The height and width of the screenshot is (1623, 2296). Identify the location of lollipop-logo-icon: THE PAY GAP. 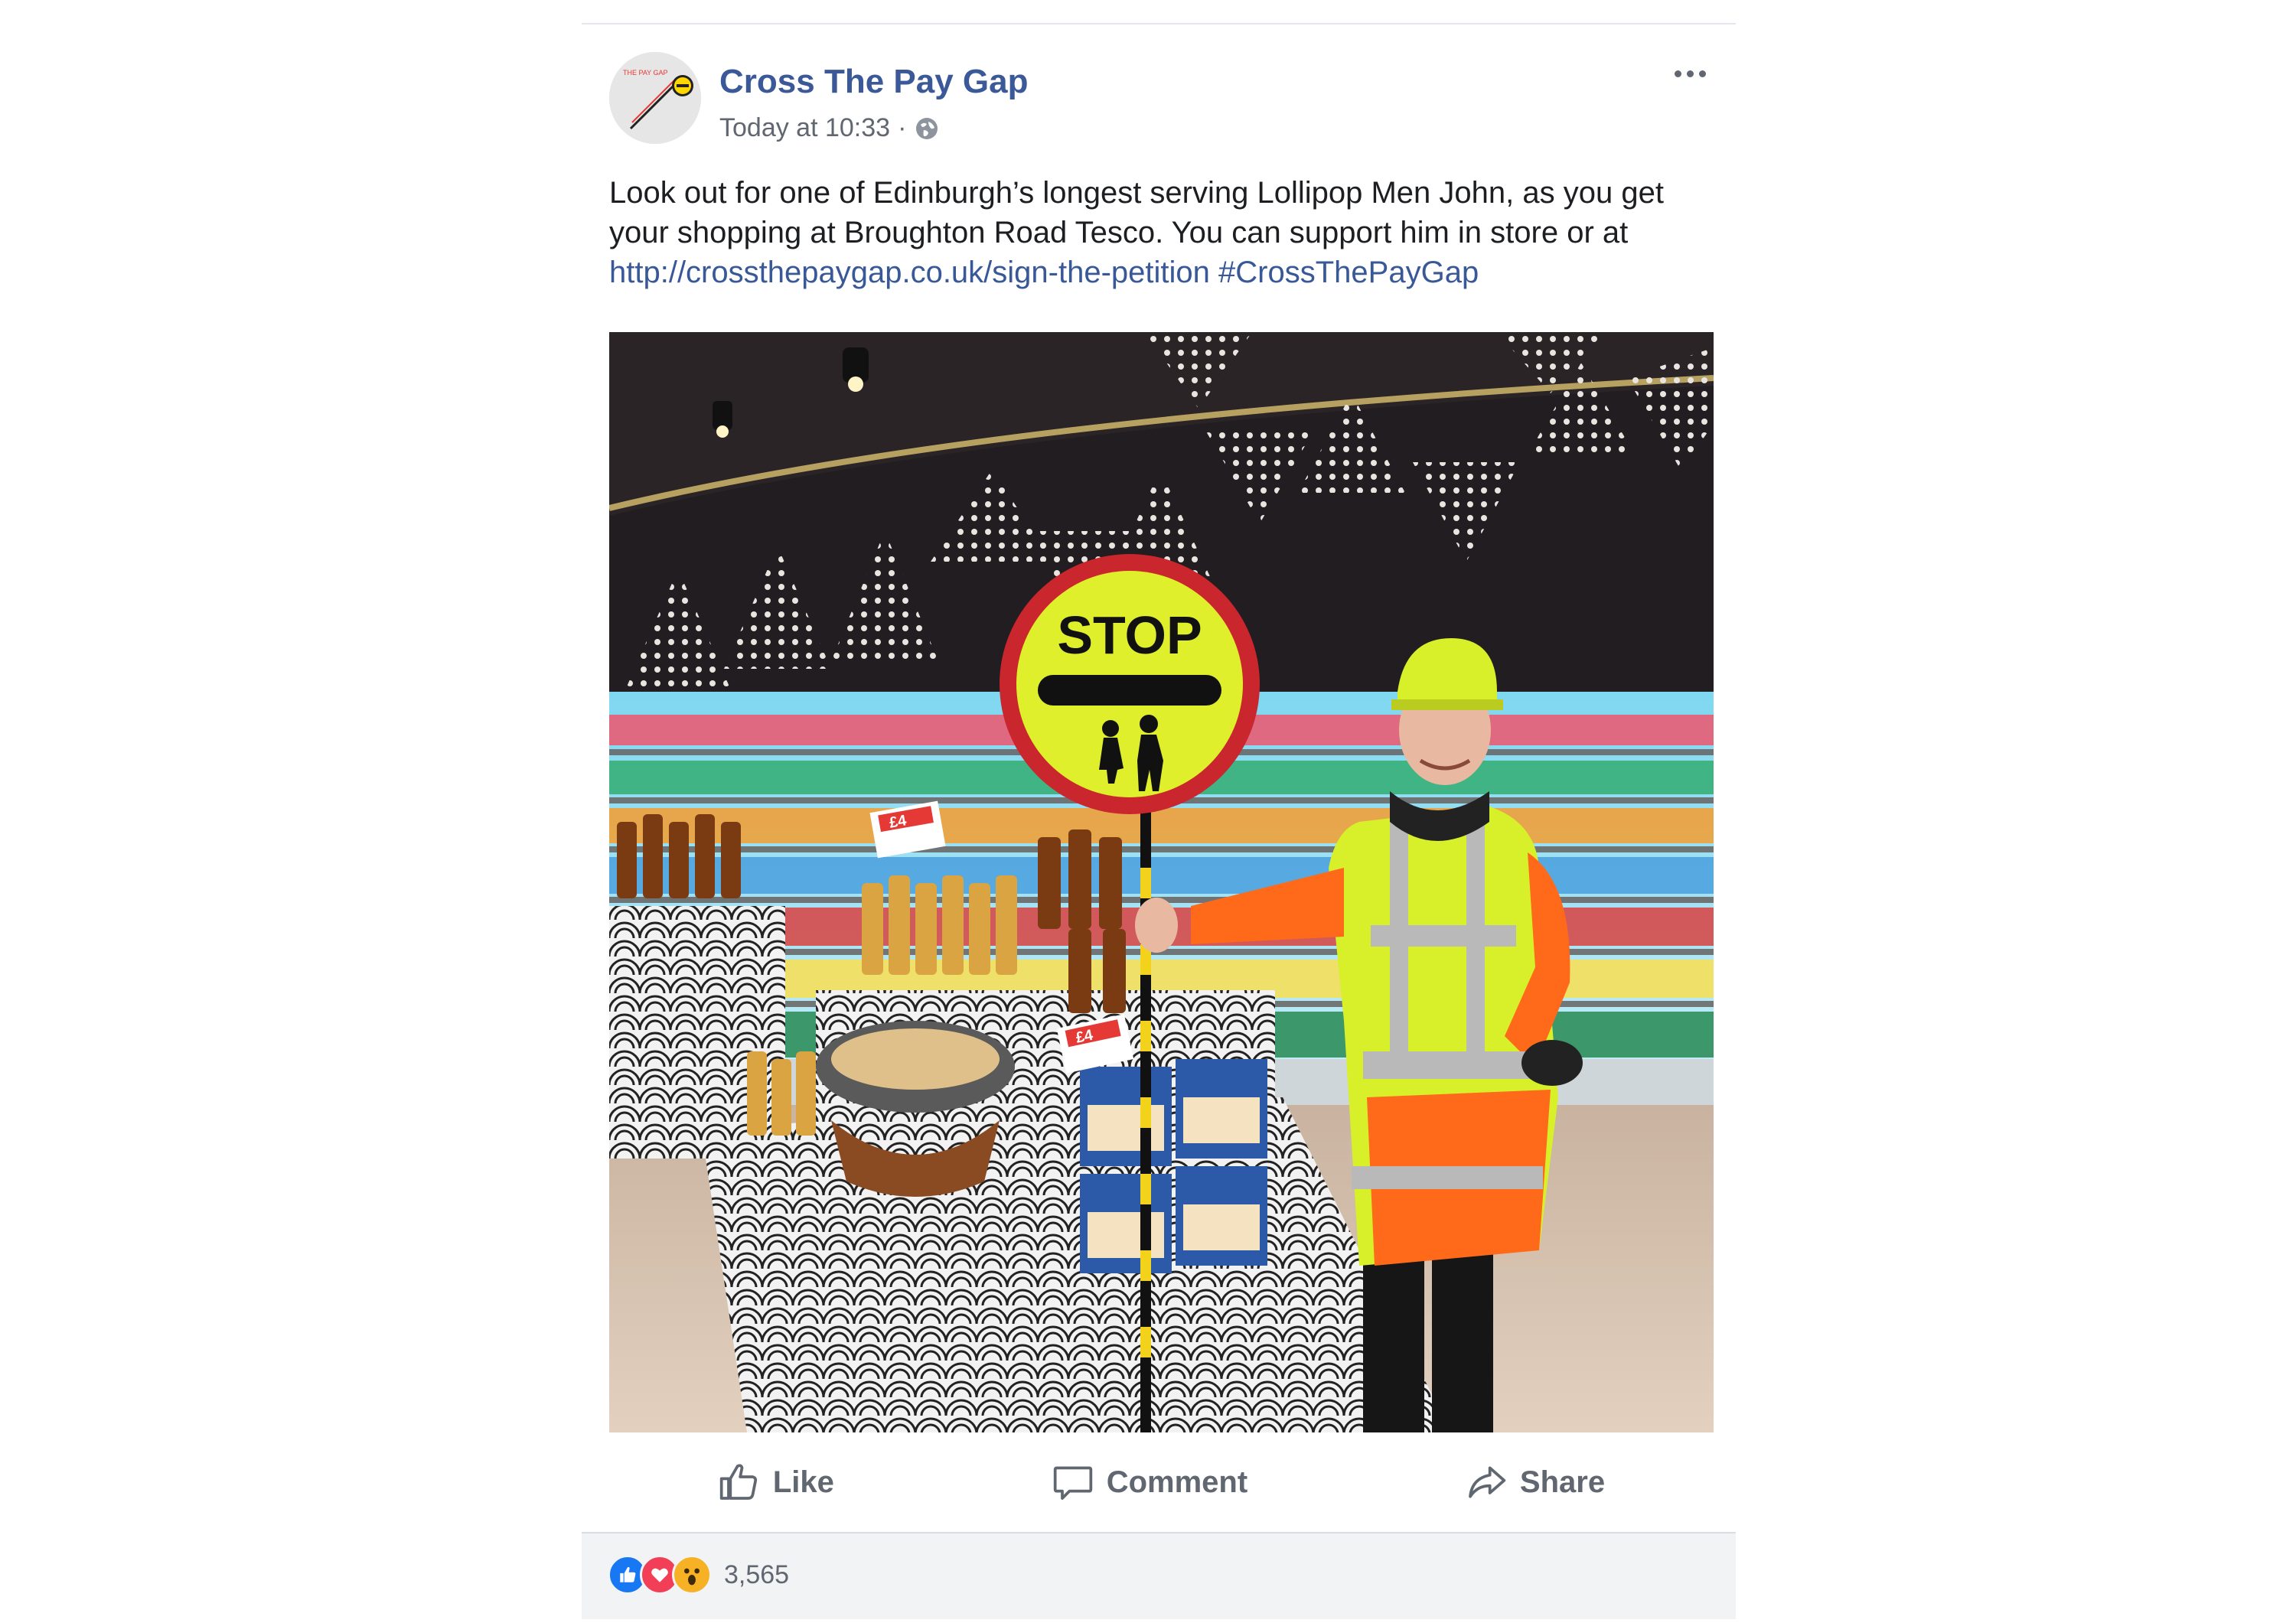
(655, 98).